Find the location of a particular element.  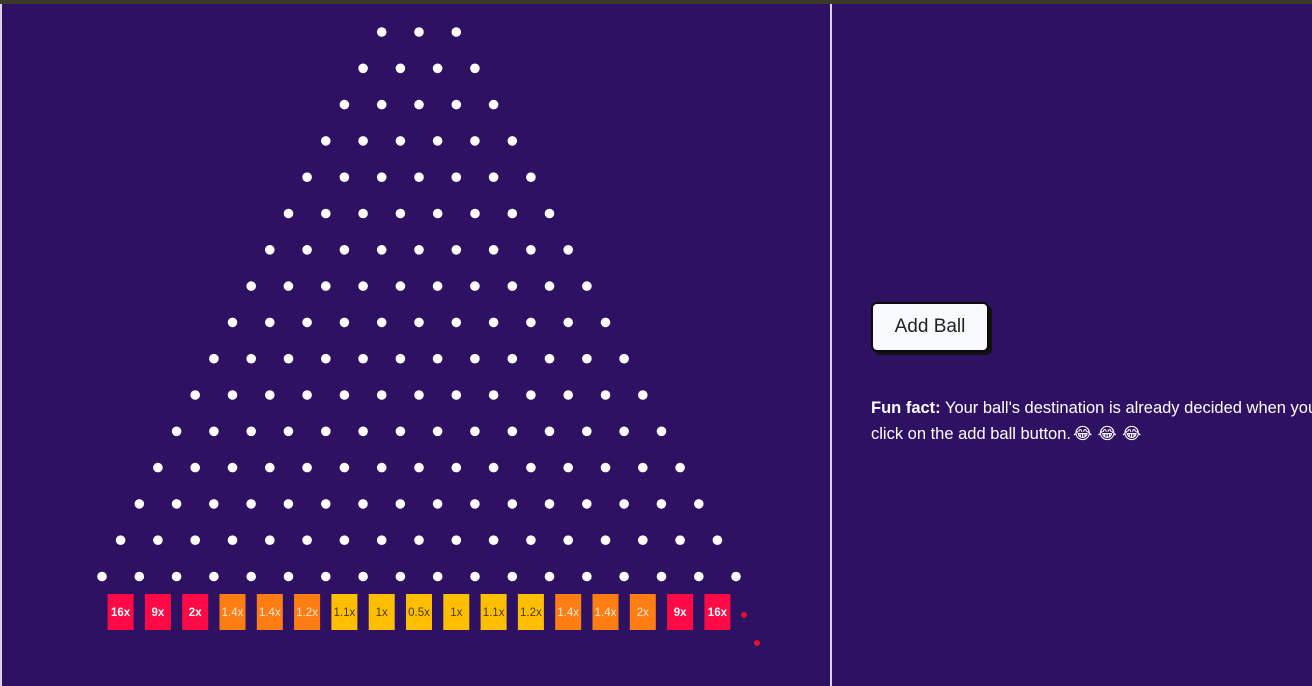

multiplier-slot: 9x is located at coordinates (680, 612).